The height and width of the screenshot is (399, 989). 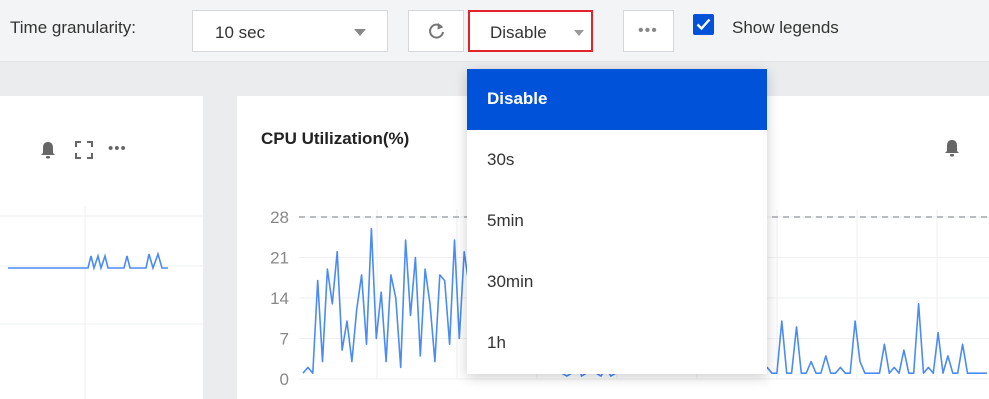 I want to click on menu-item-30min: 30min, so click(x=617, y=282).